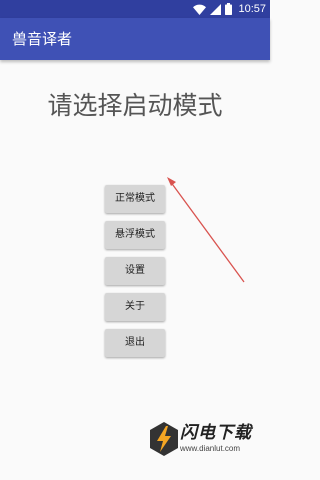  I want to click on status-time: 10:57, so click(252, 9).